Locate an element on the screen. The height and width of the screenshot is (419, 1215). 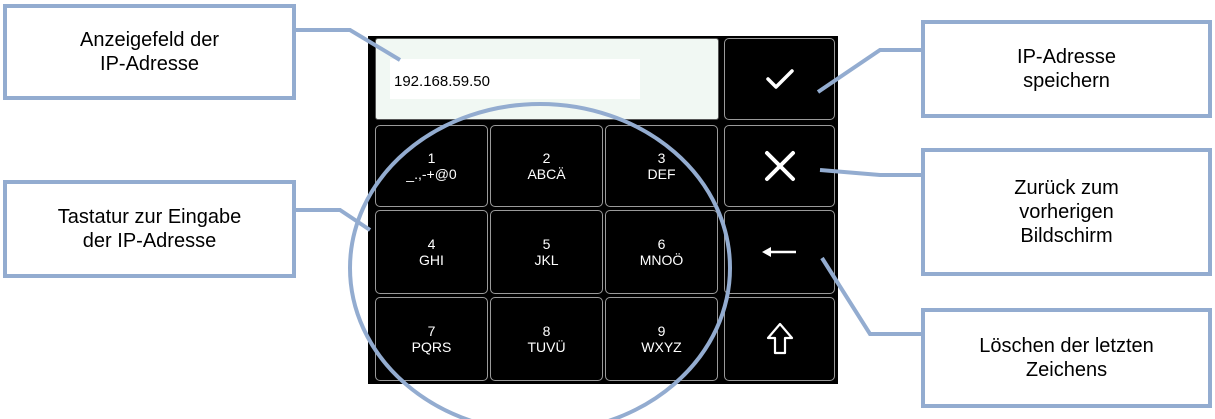
callout-save: IP-Adresse speichern is located at coordinates (1066, 69).